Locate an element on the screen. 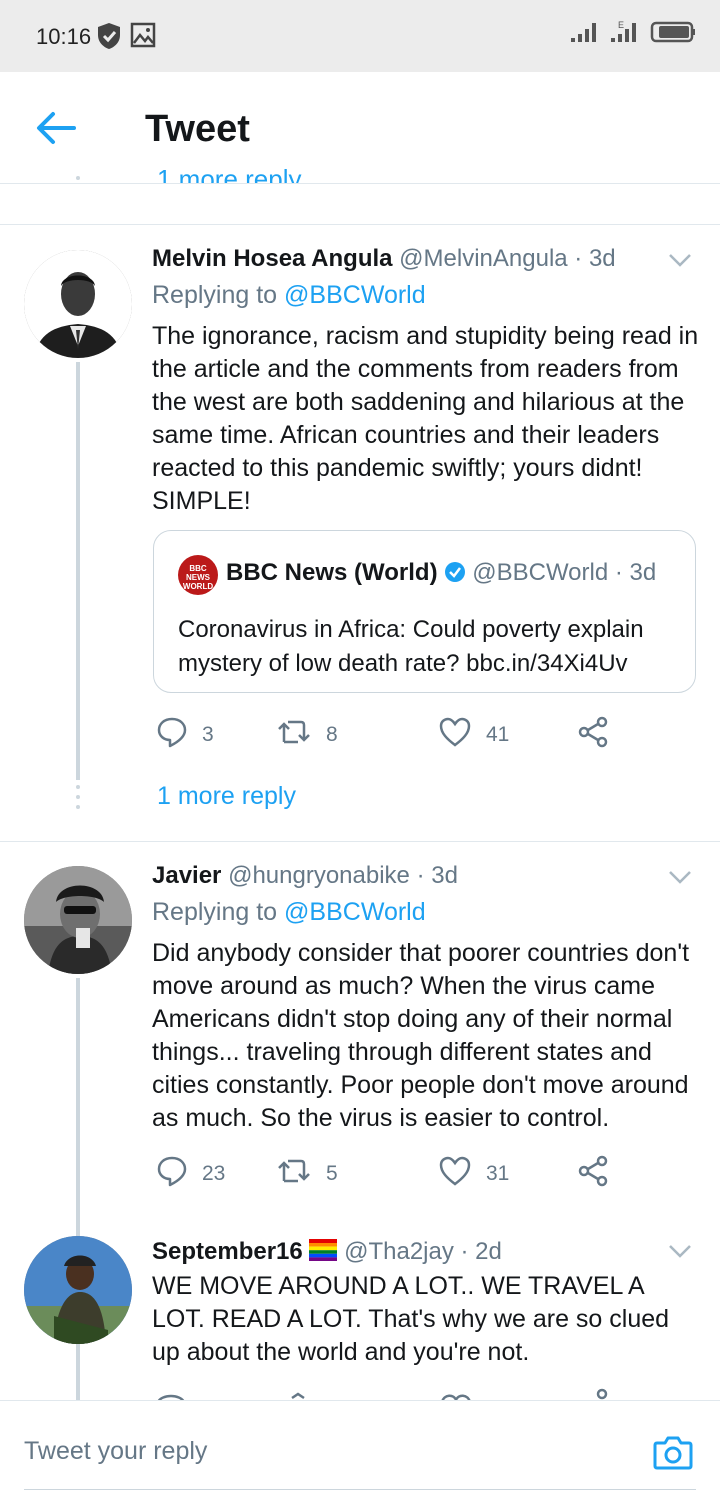 The image size is (720, 1500). tweet-header: Melvin Hosea Angula @MelvinAngula · 3d is located at coordinates (384, 259).